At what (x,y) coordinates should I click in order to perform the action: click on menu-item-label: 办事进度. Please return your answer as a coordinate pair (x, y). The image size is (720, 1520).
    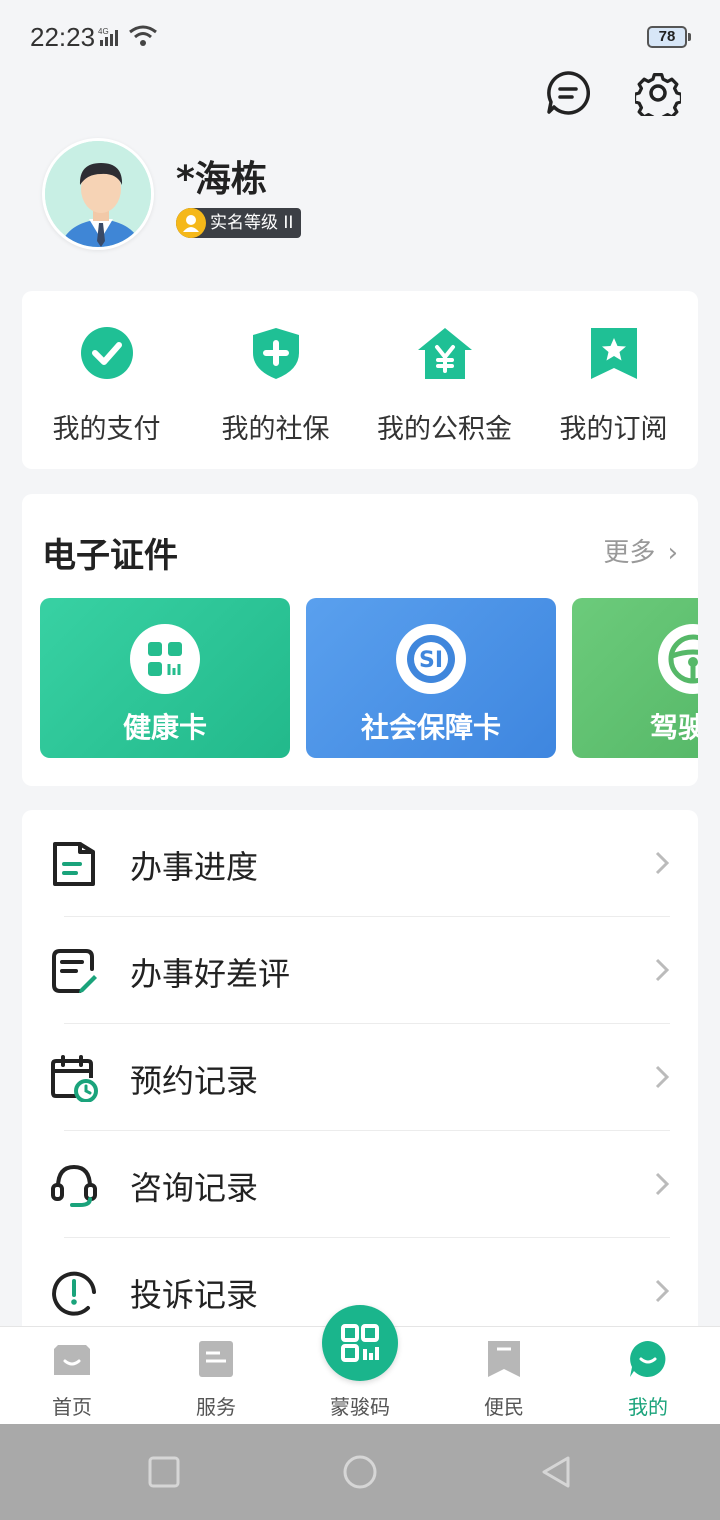
    Looking at the image, I should click on (194, 867).